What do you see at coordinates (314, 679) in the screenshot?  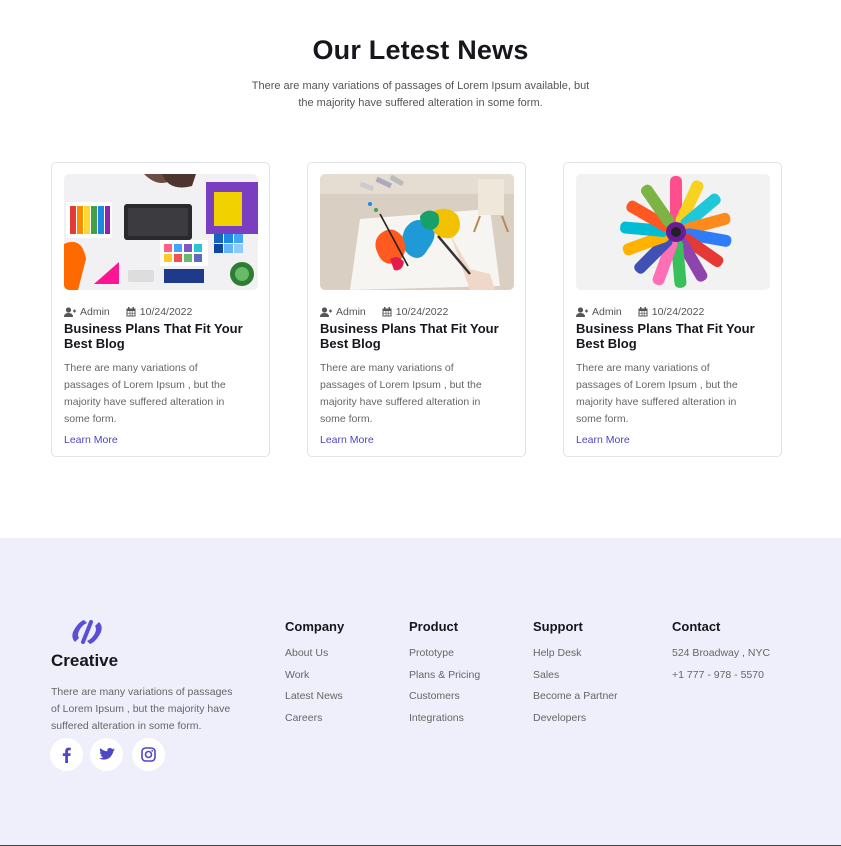 I see `footer-link: Work` at bounding box center [314, 679].